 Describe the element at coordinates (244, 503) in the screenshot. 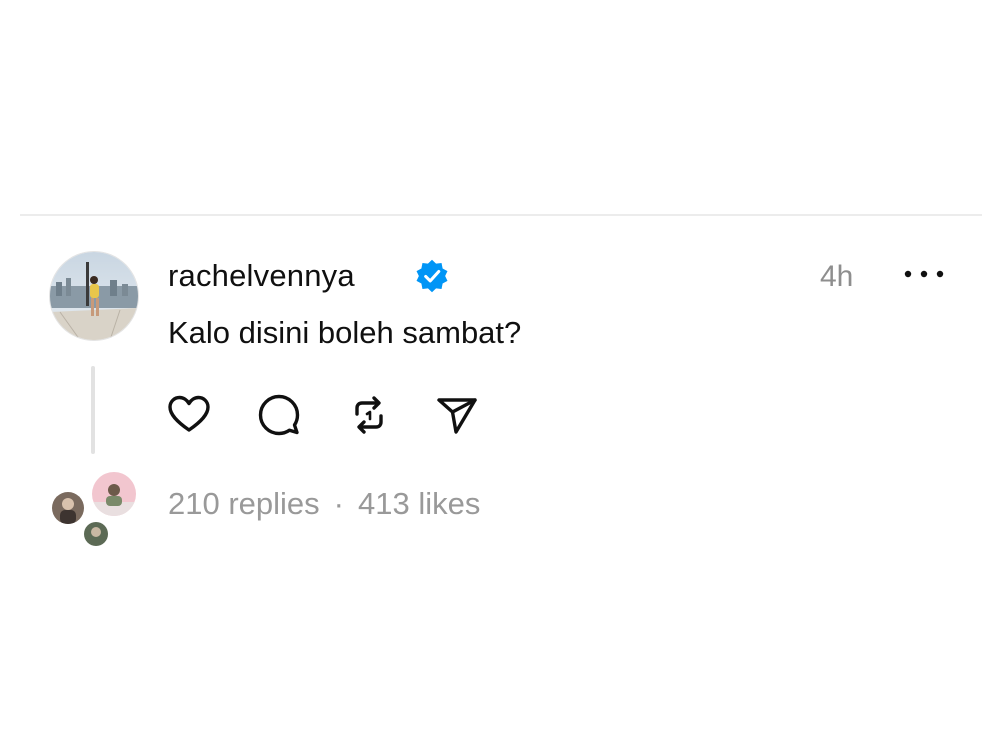

I see `replies-count-link: 210 replies` at that location.